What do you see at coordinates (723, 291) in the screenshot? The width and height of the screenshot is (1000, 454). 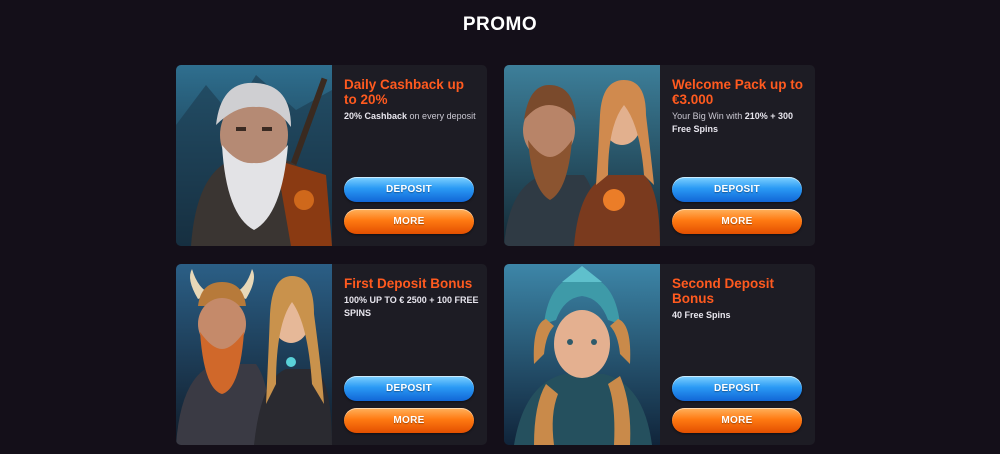 I see `promo-title: Second Deposit Bonus` at bounding box center [723, 291].